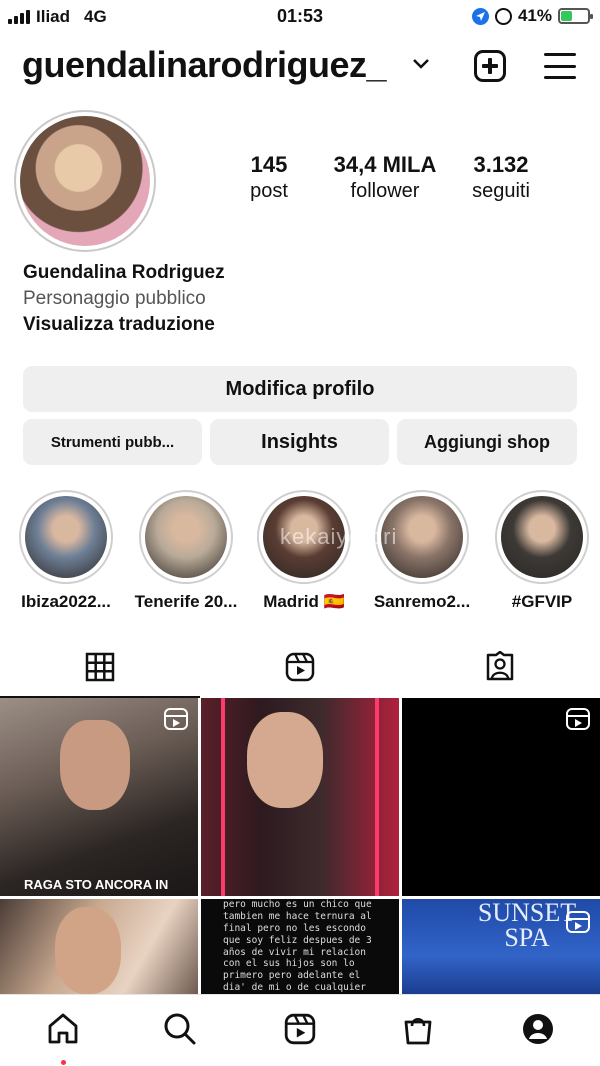 The width and height of the screenshot is (600, 1066). I want to click on category-label: Personaggio pubblico, so click(114, 298).